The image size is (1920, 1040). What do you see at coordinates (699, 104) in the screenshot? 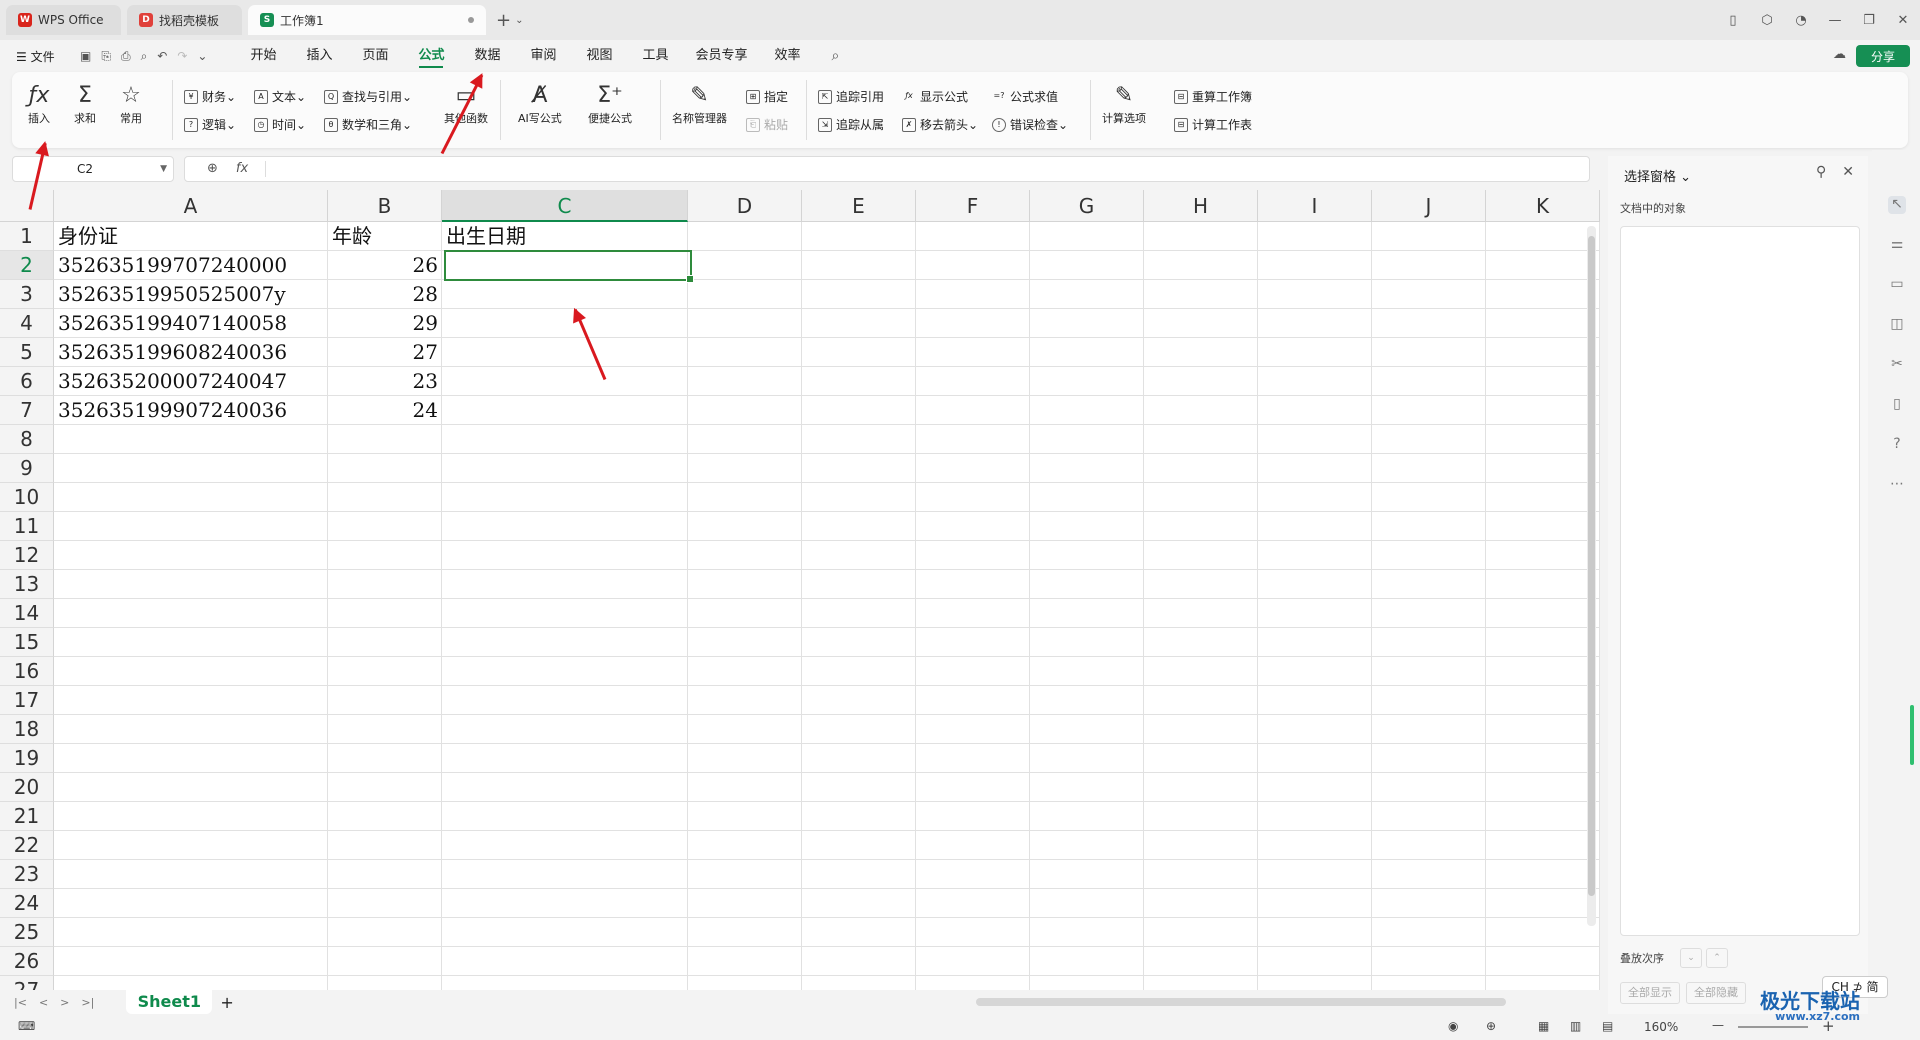
I see `name-manager-button: ✎ 名称管理器` at bounding box center [699, 104].